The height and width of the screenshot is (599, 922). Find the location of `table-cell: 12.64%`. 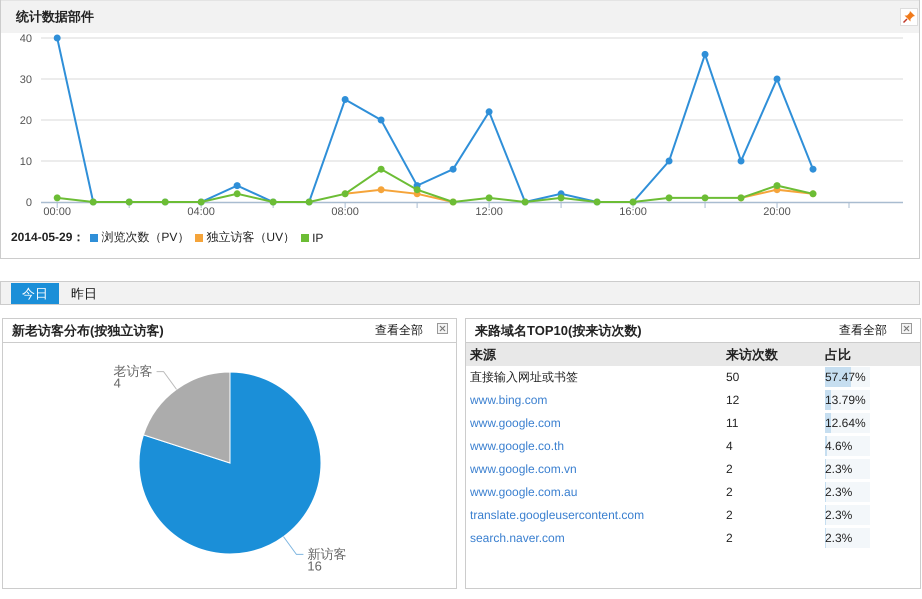

table-cell: 12.64% is located at coordinates (845, 423).